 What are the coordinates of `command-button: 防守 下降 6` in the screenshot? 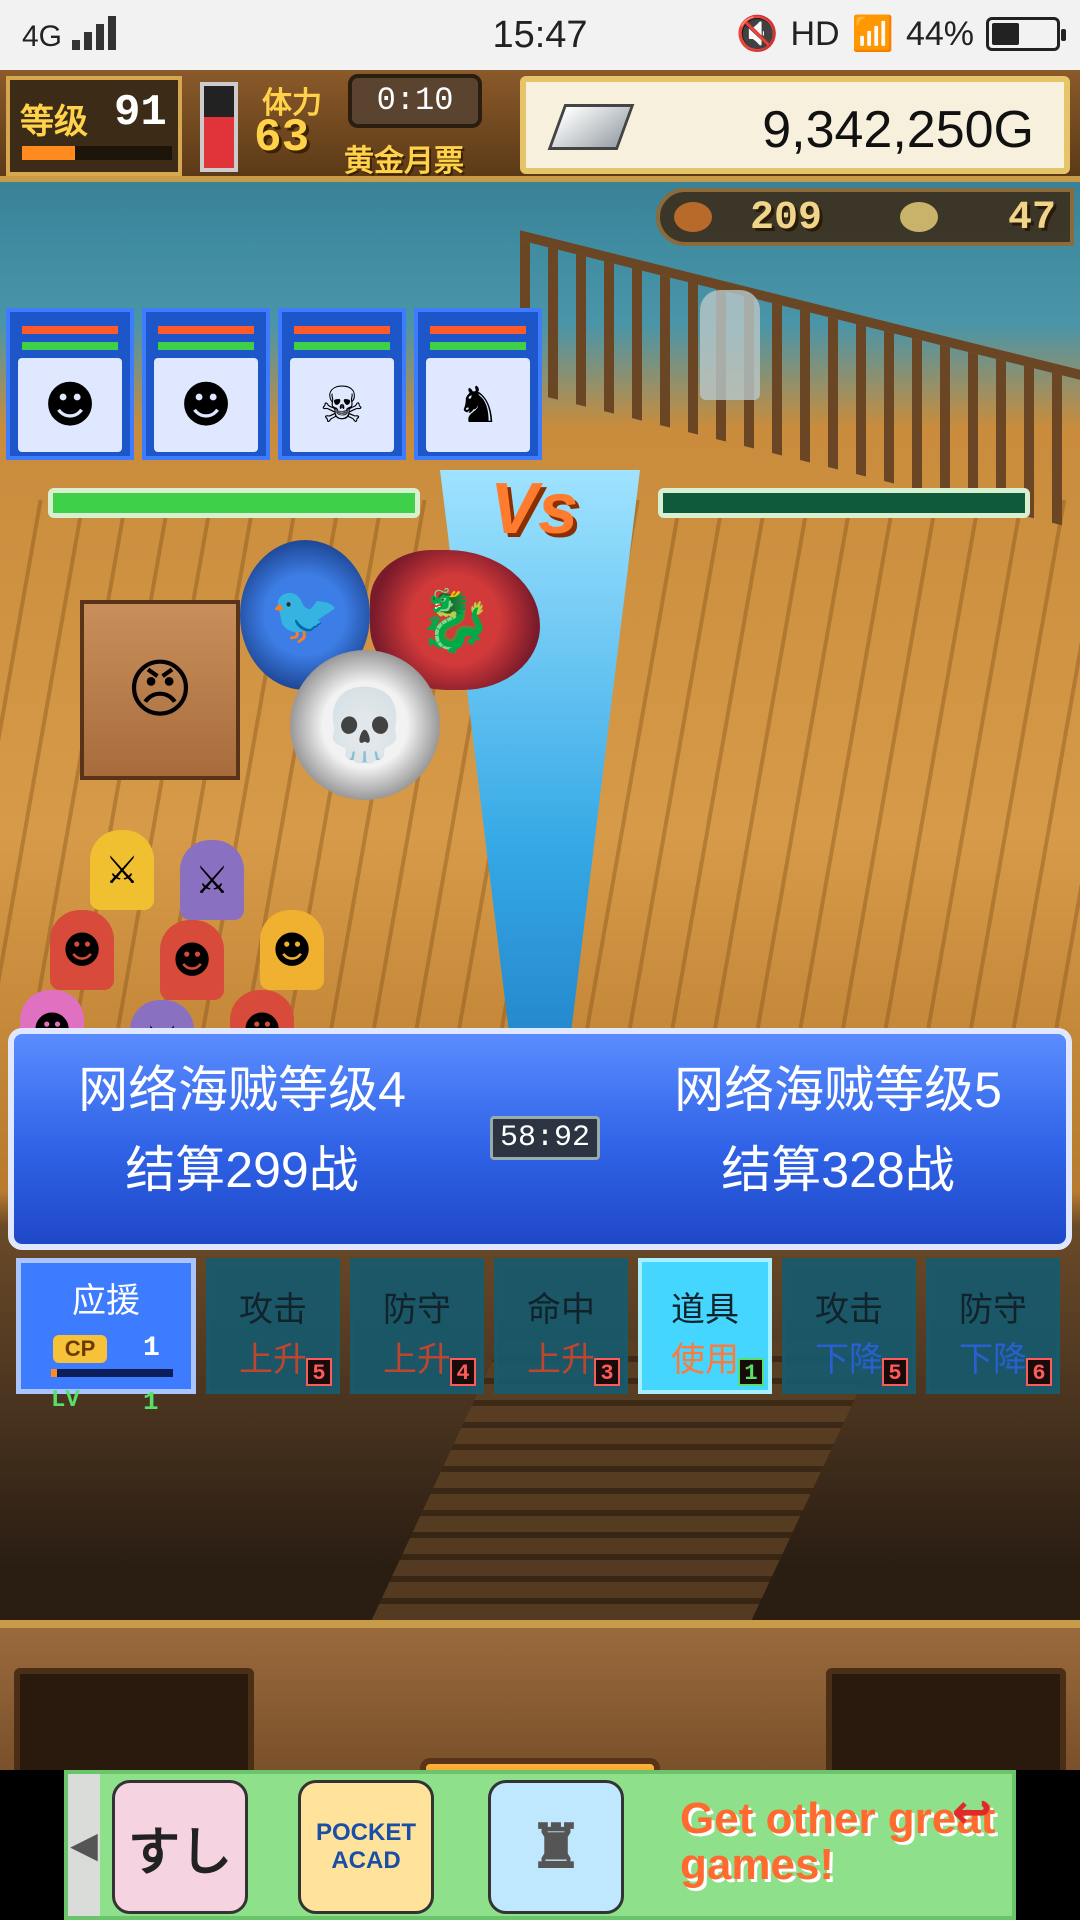 It's located at (993, 1326).